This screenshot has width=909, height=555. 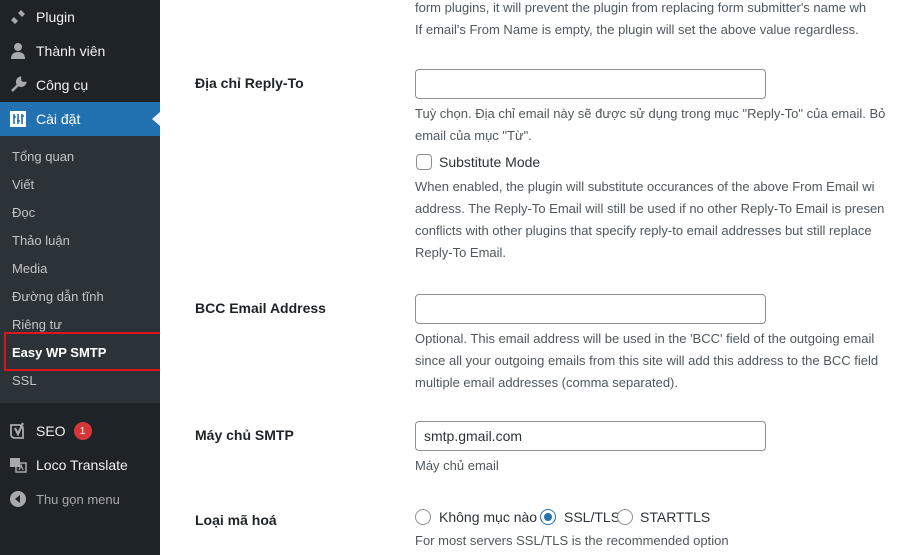 What do you see at coordinates (71, 51) in the screenshot?
I see `menu-label-users: Thành viên` at bounding box center [71, 51].